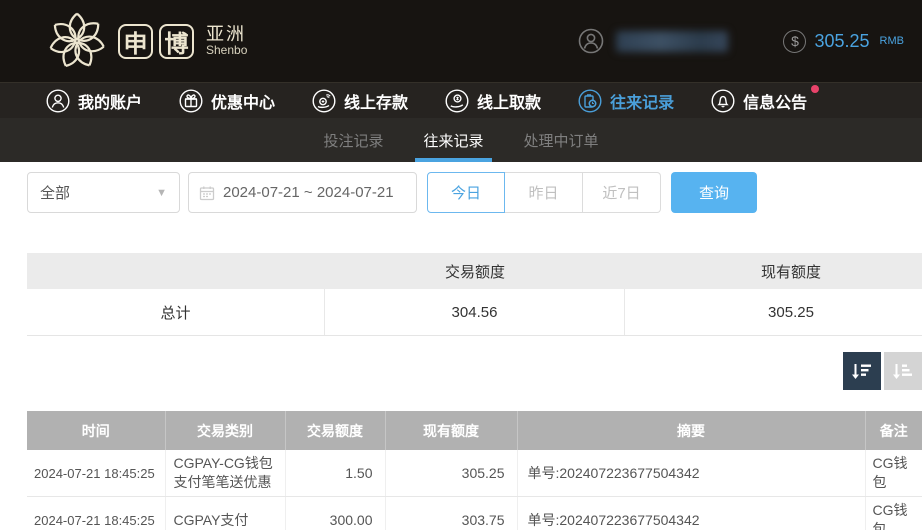  I want to click on yesterday-button: 昨日, so click(544, 192).